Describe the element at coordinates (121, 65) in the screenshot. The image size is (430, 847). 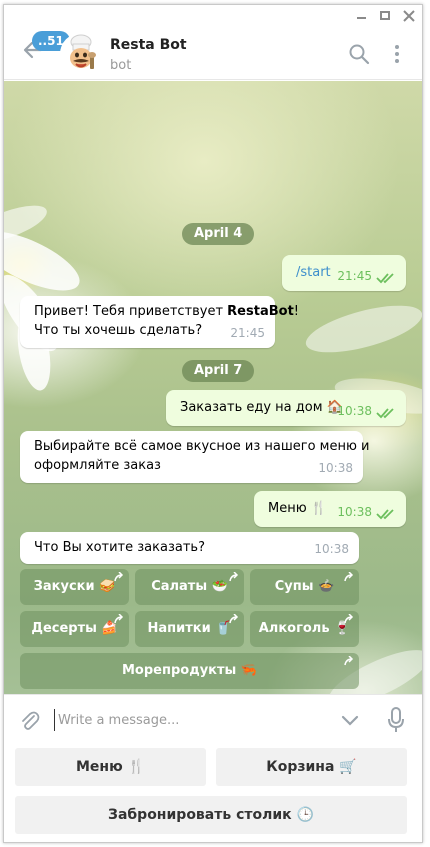
I see `chat-status: bot` at that location.